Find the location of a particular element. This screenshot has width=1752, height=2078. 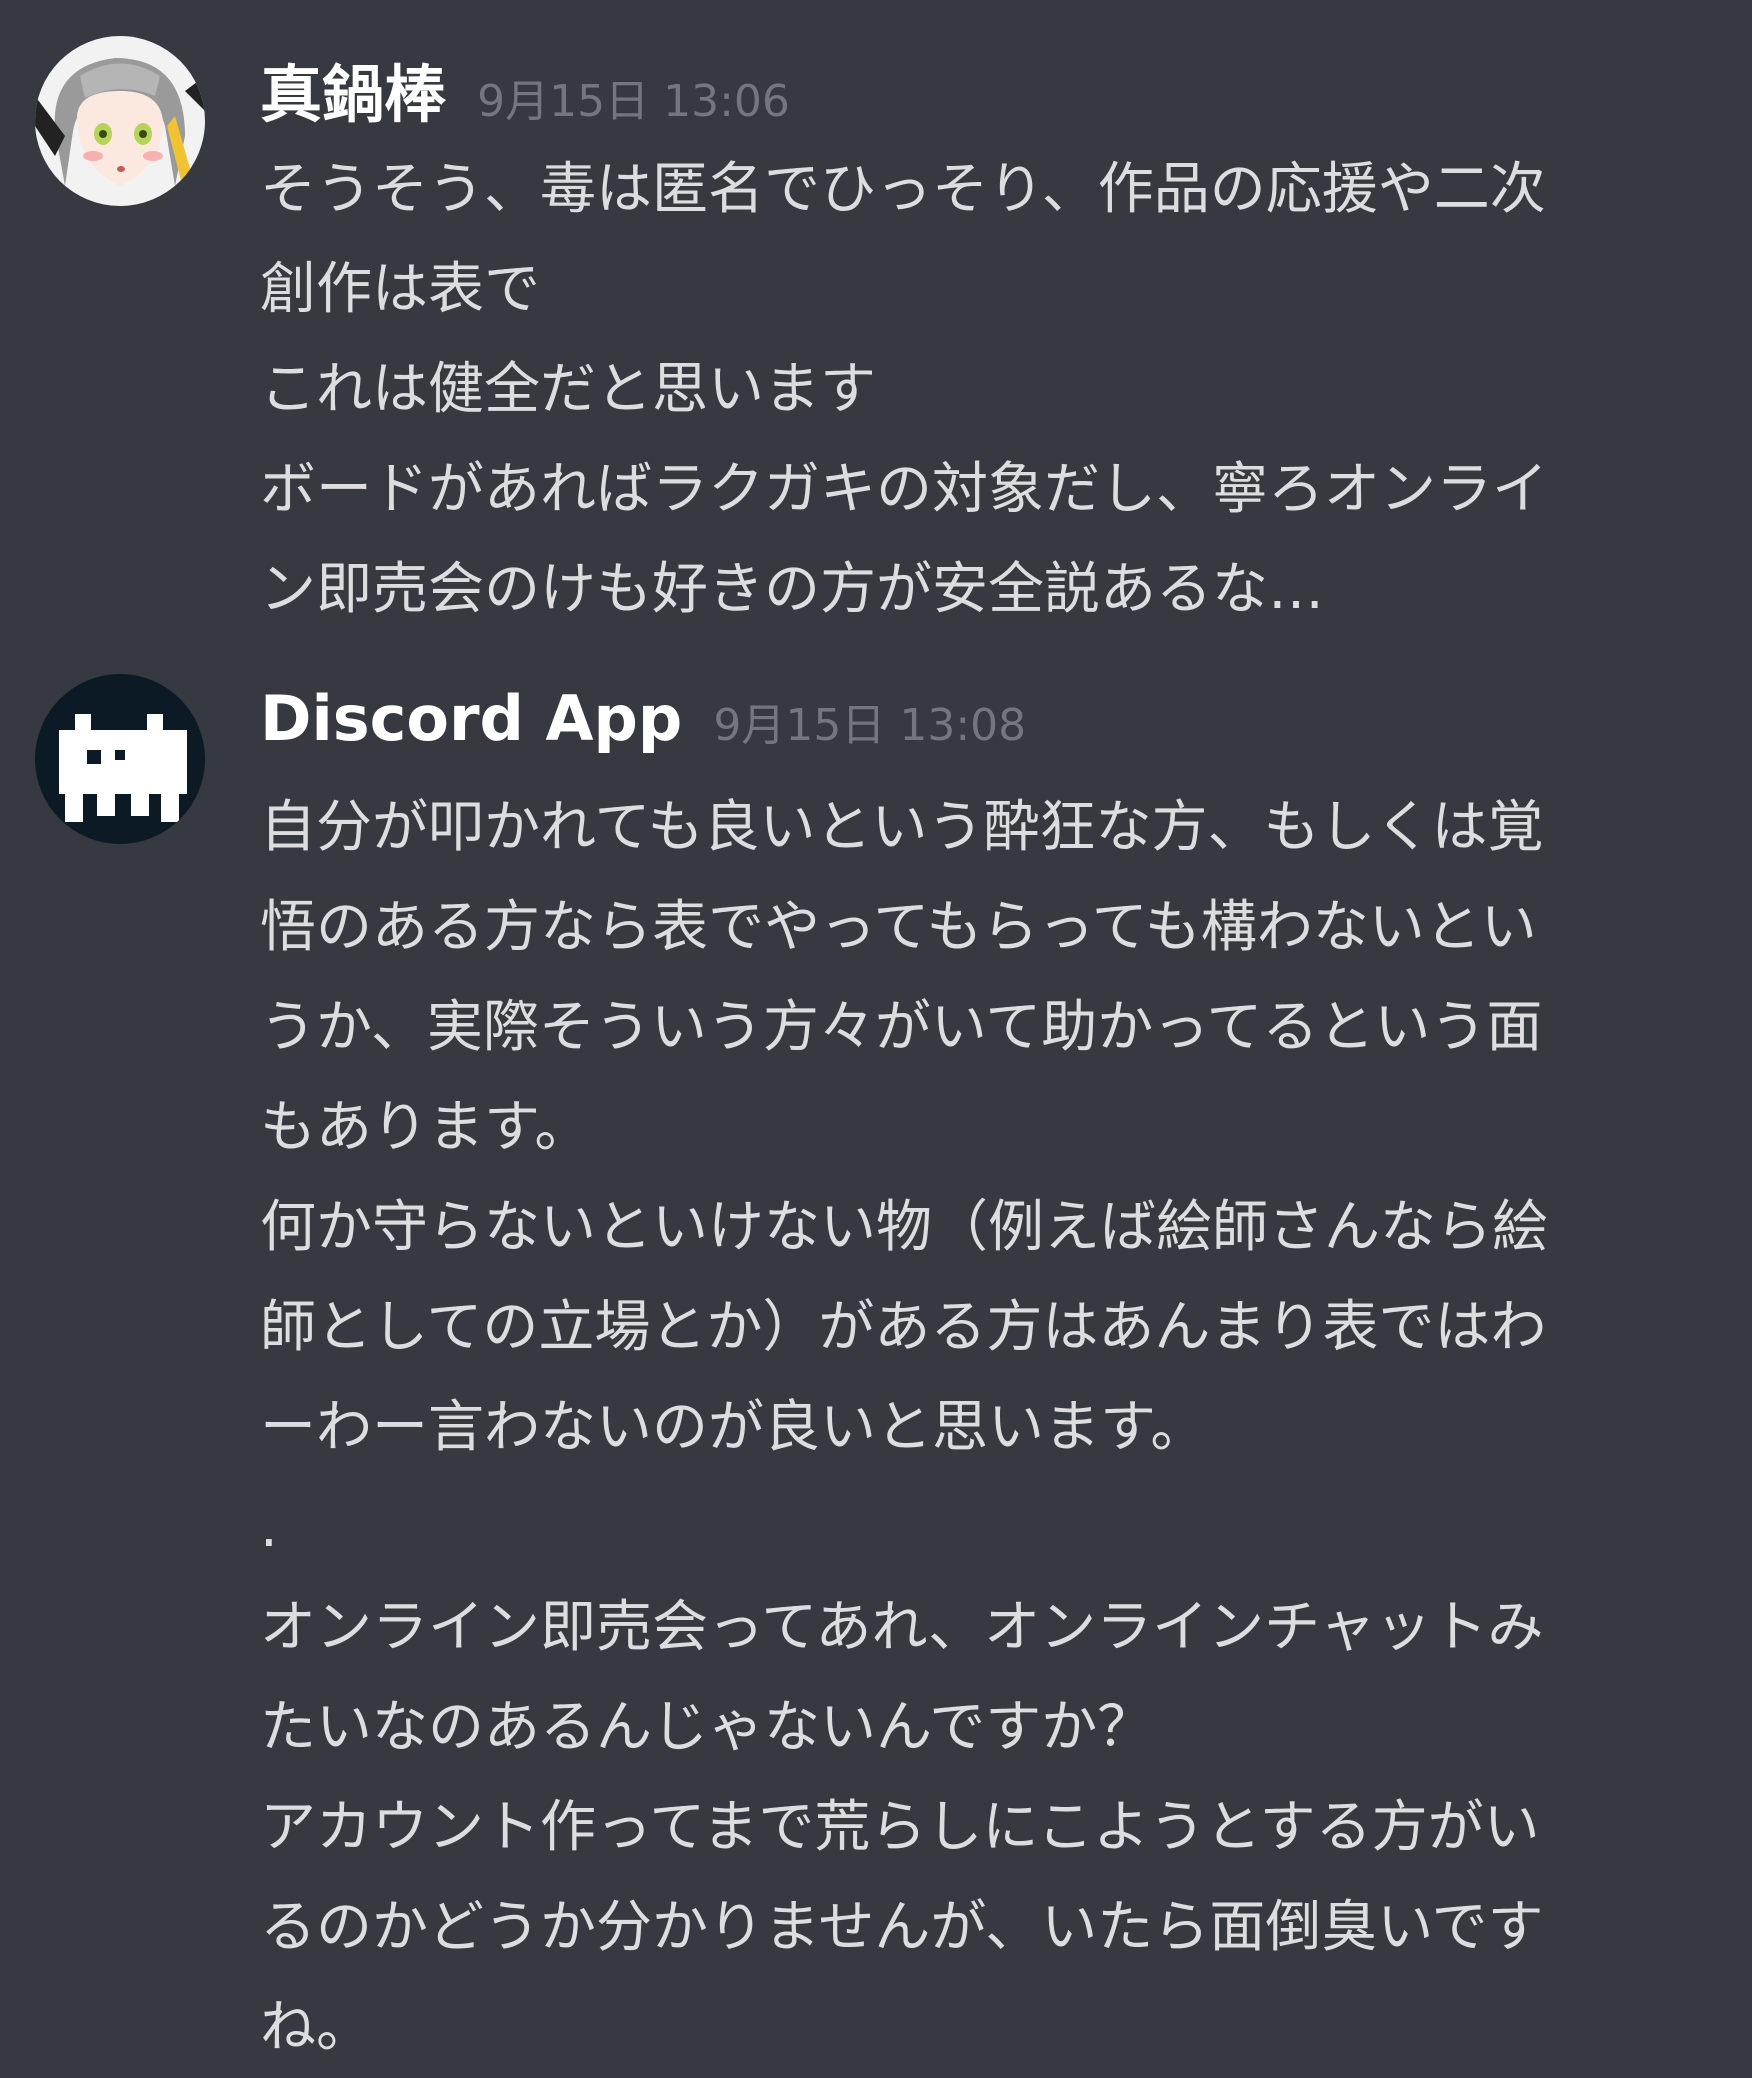

message-line: うか、実際そういう方々がいて助かってるという面 is located at coordinates (901, 1027).